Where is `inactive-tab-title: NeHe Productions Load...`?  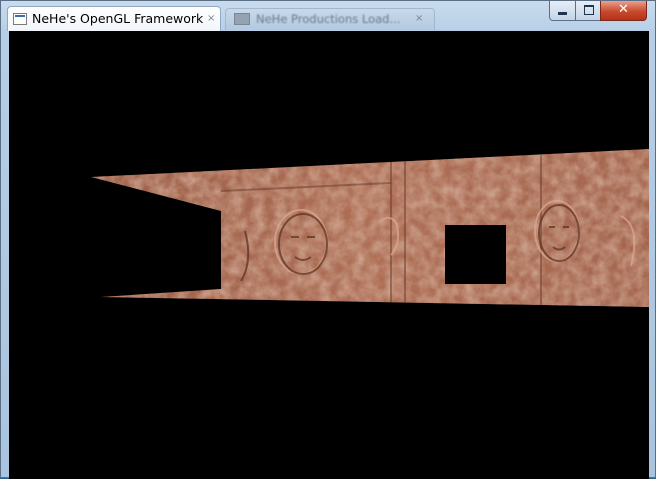
inactive-tab-title: NeHe Productions Load... is located at coordinates (328, 19).